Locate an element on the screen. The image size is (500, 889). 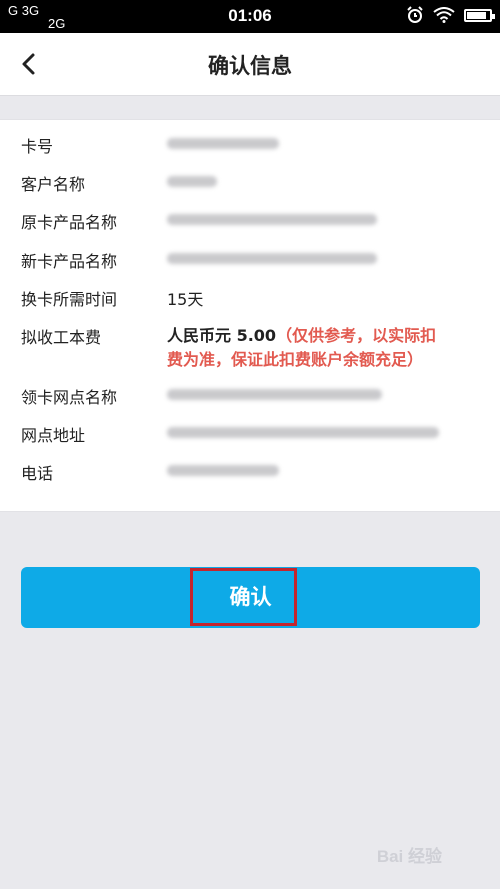
row-label: 卡号 is located at coordinates (37, 146).